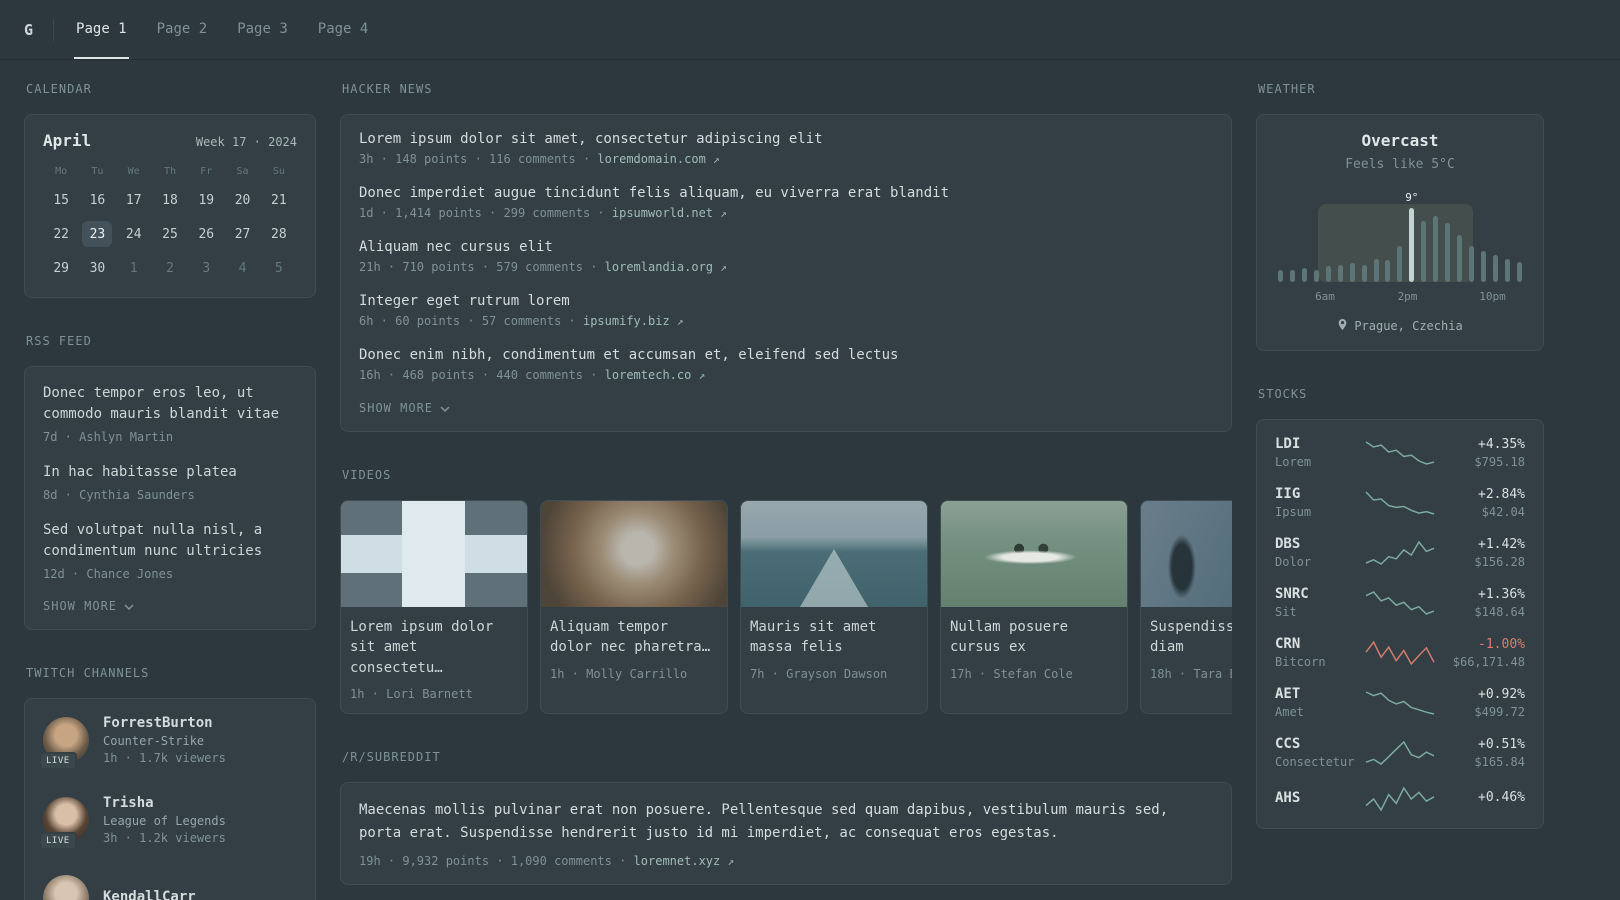  I want to click on hn-show-more-button: SHOW MORE, so click(404, 408).